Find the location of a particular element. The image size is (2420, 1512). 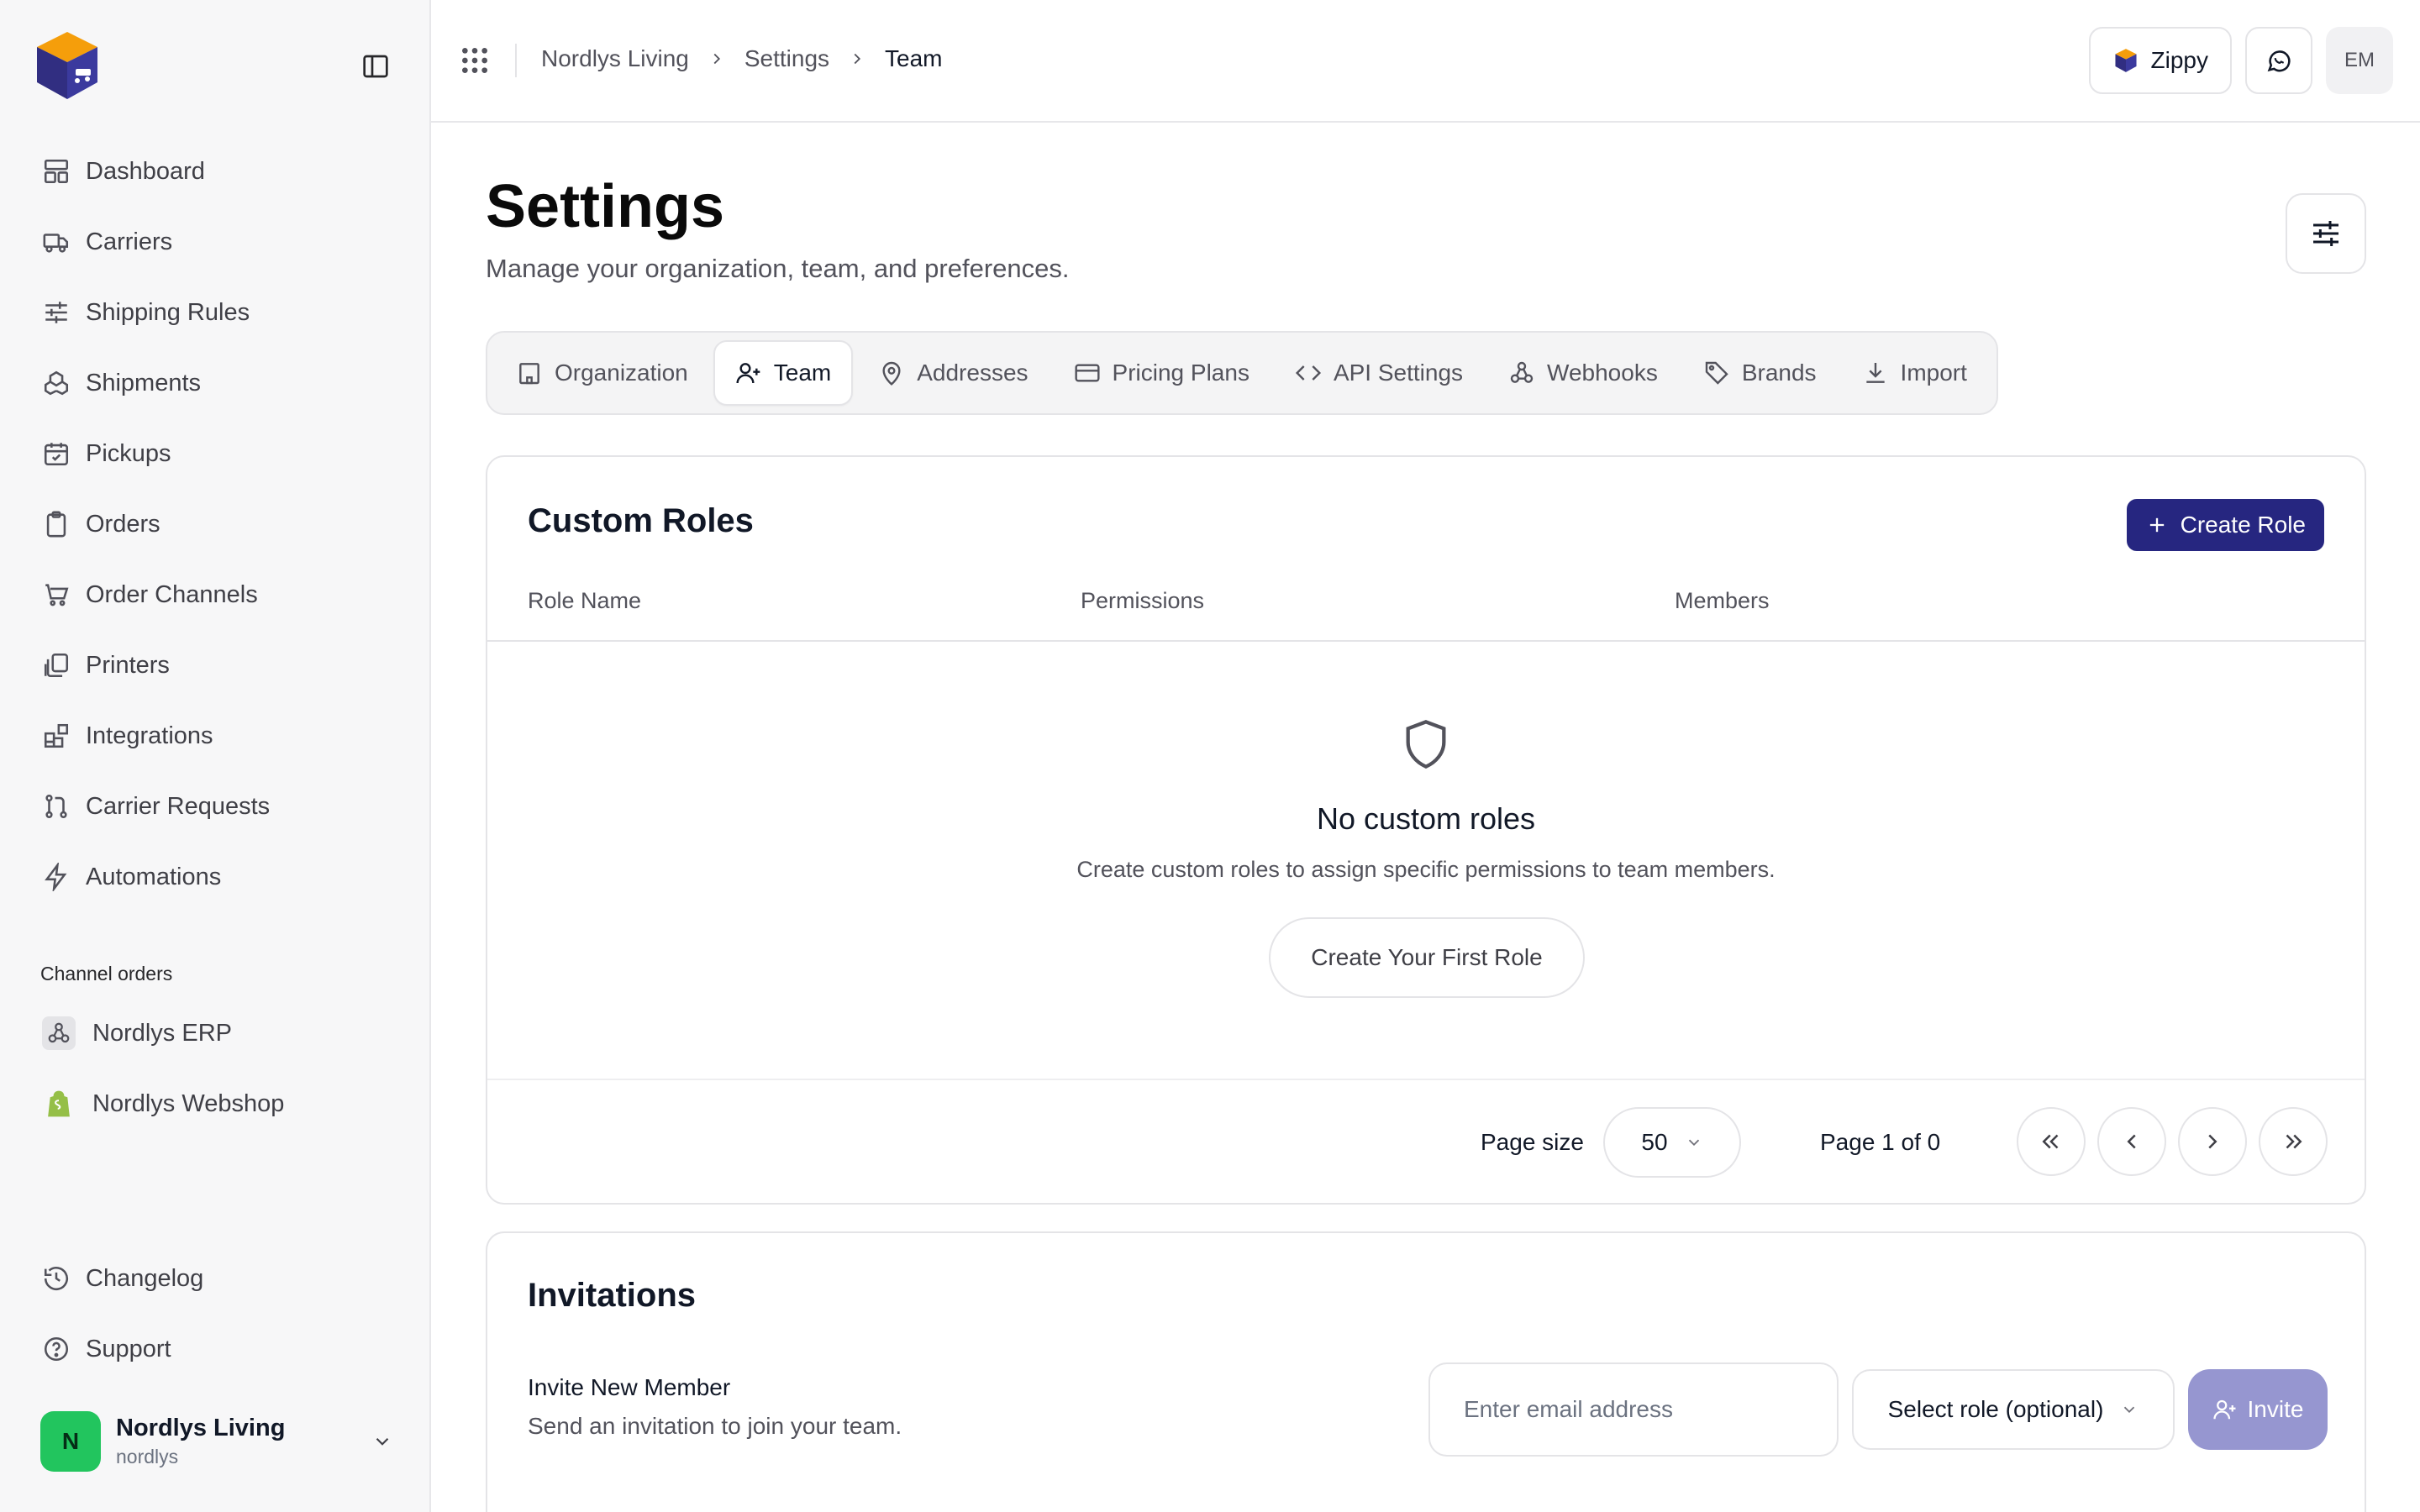

tab-organization: Organization is located at coordinates (602, 373).